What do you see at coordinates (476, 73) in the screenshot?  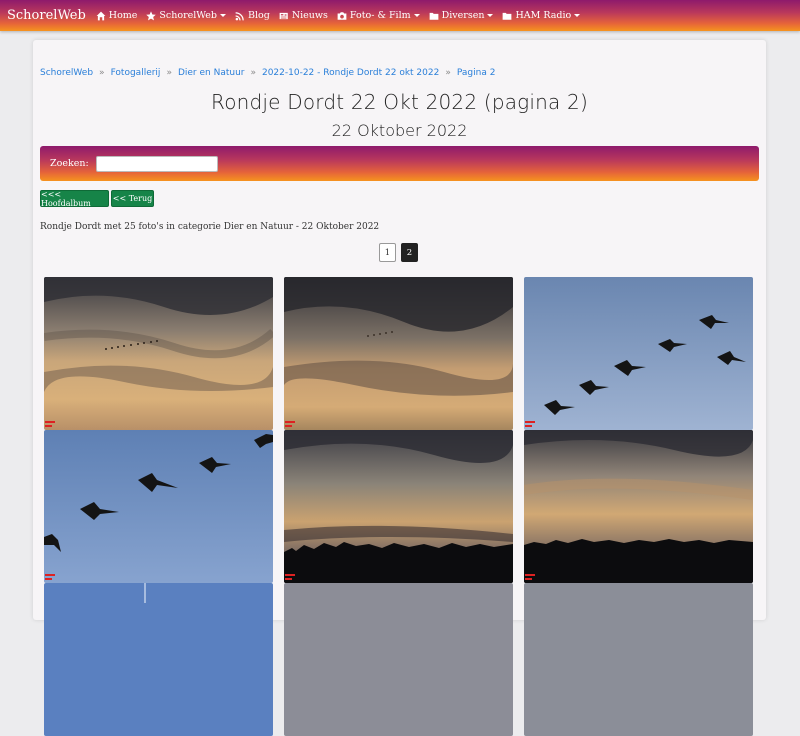 I see `breadcrumb-item-current: Pagina 2` at bounding box center [476, 73].